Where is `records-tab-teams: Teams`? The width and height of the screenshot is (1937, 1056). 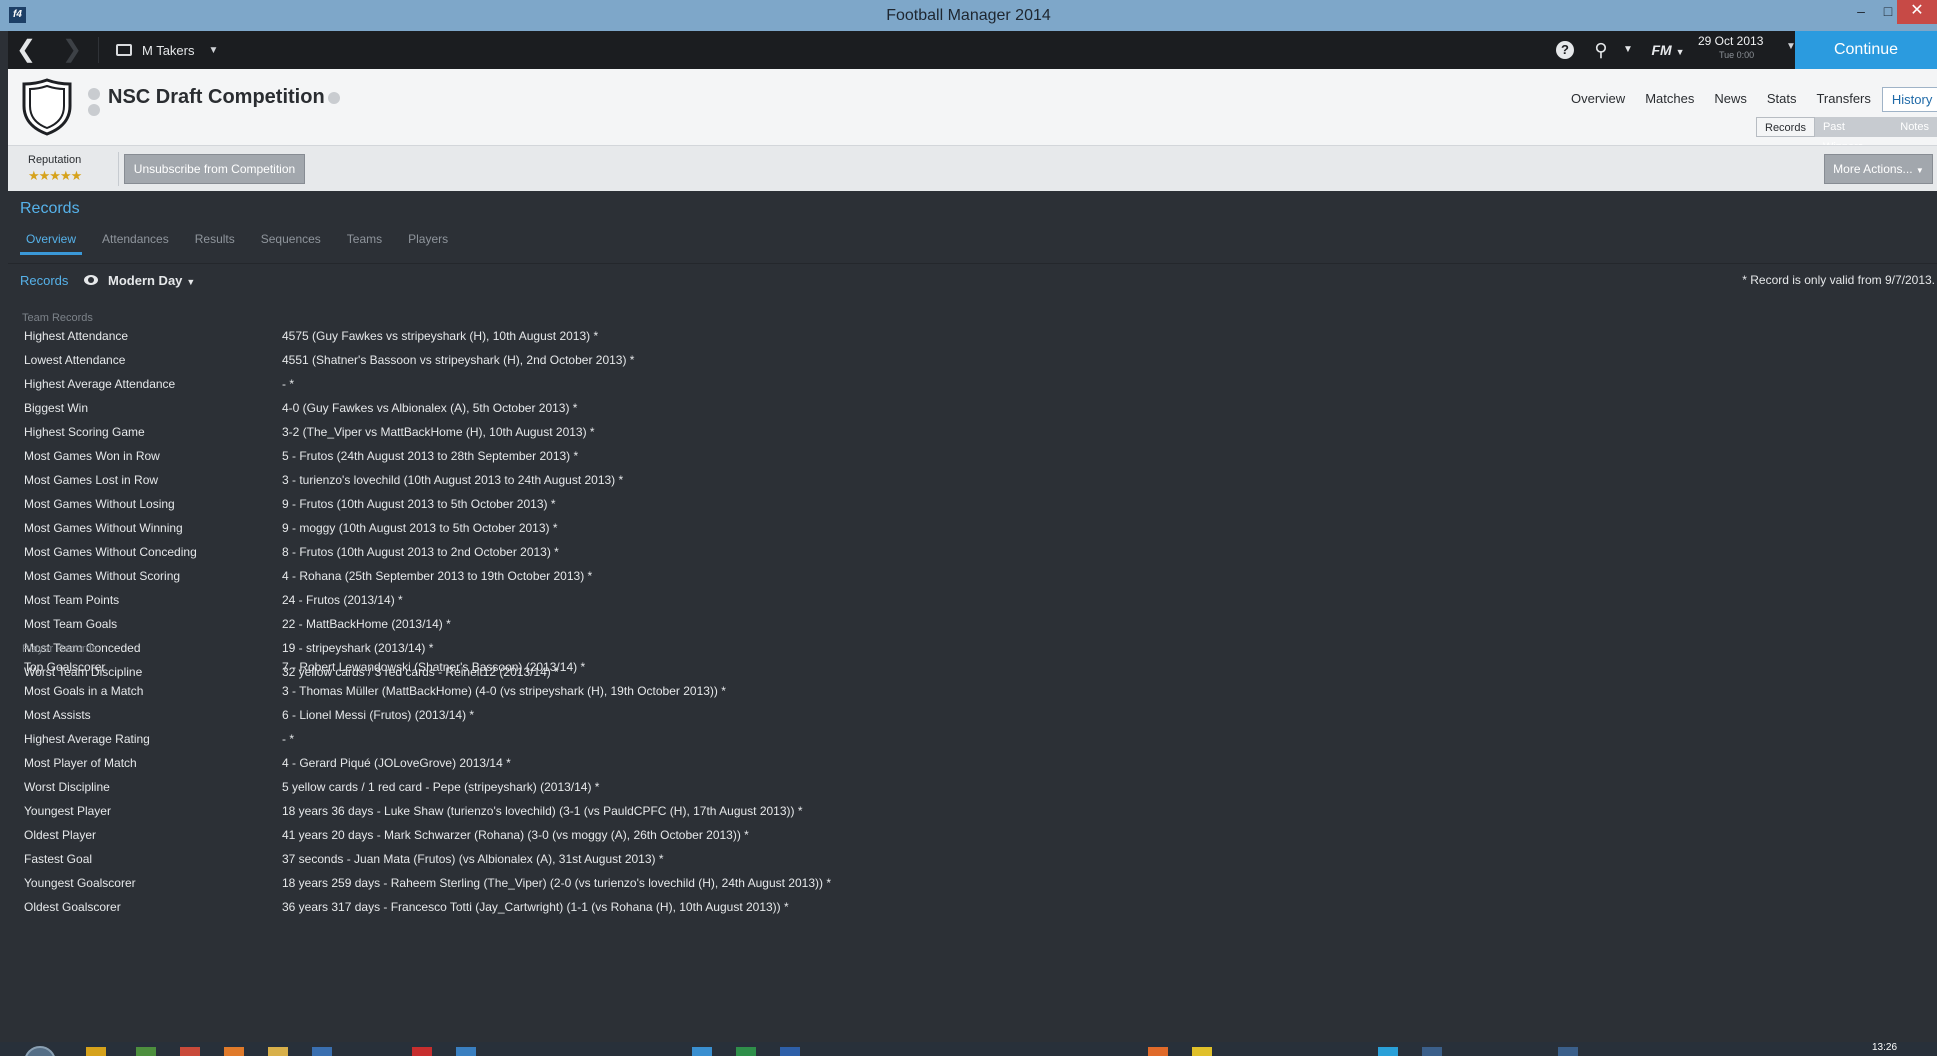
records-tab-teams: Teams is located at coordinates (364, 243).